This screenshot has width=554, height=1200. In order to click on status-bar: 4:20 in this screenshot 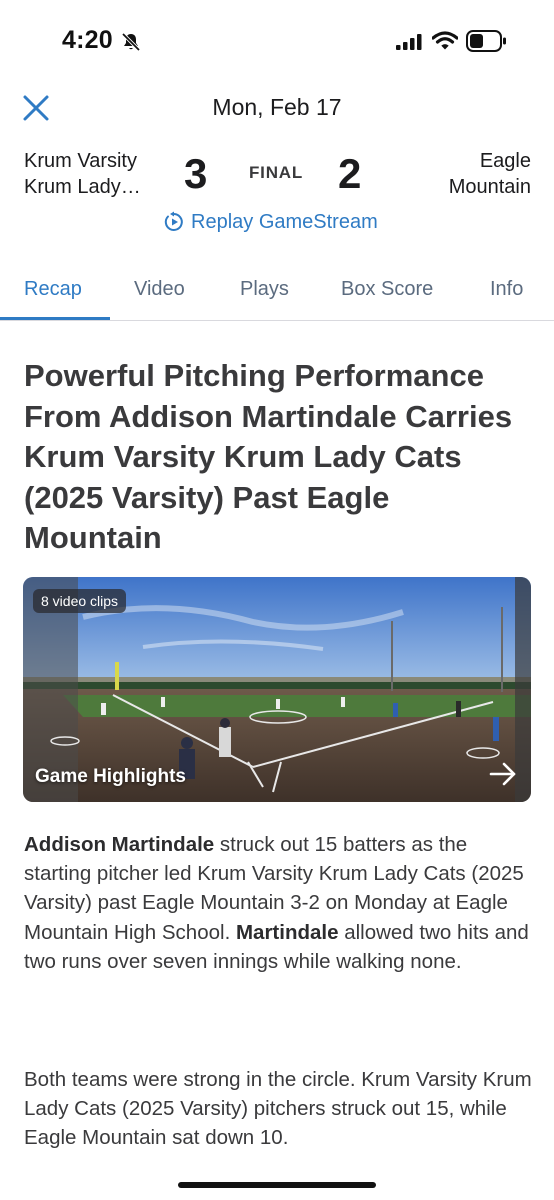, I will do `click(277, 42)`.